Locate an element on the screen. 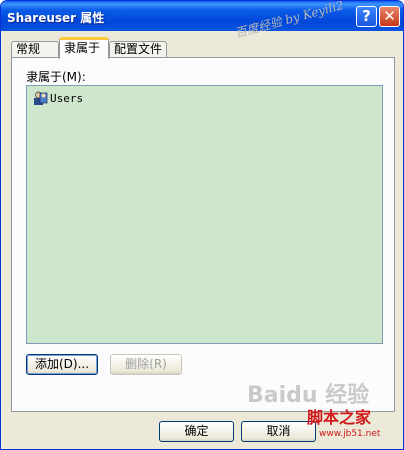 This screenshot has width=404, height=450. cancel-button: 取消 is located at coordinates (278, 431).